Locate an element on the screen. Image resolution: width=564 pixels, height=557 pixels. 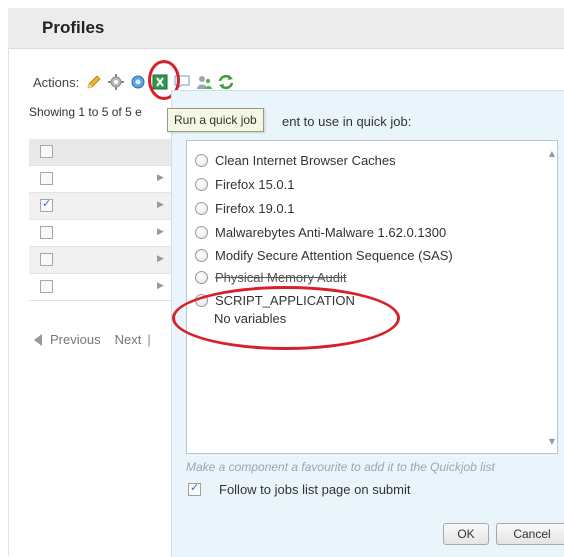
previous-link: Previous is located at coordinates (75, 339).